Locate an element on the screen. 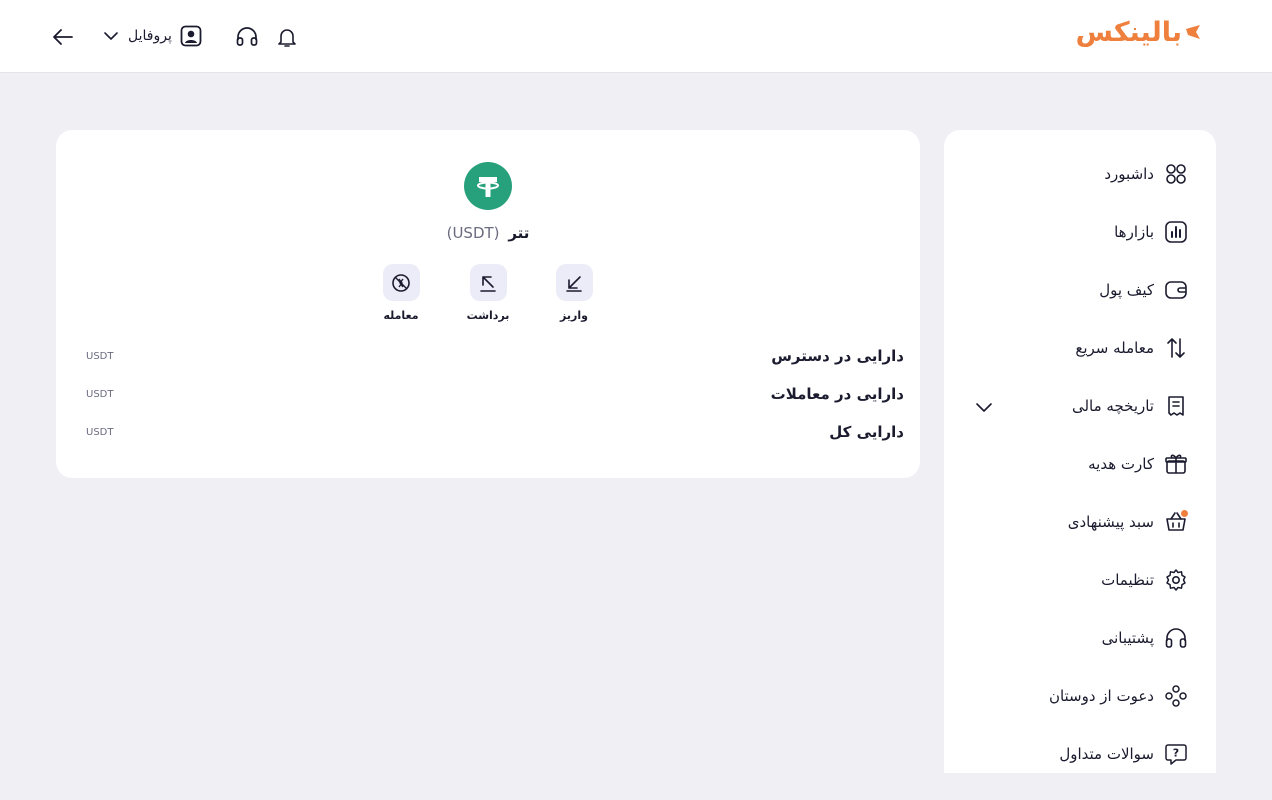 The width and height of the screenshot is (1272, 800). sidebar-item-dashboard: داشبورد is located at coordinates (1080, 174).